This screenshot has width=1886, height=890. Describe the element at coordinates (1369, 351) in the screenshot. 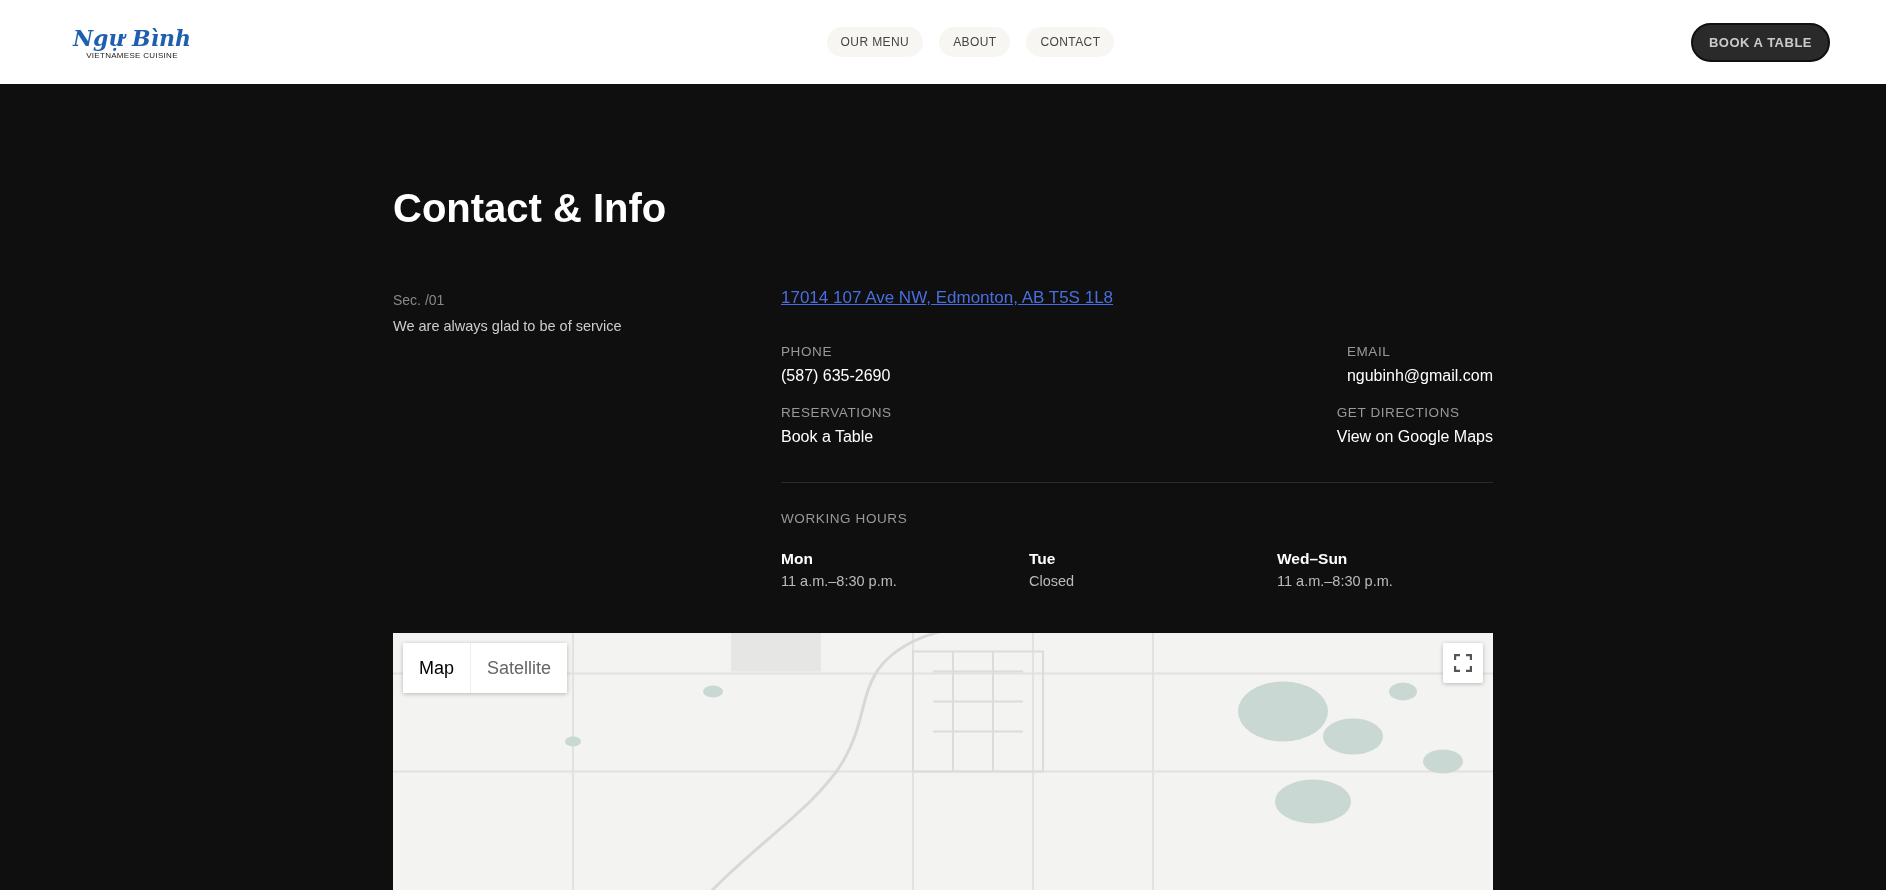

I see `detail-label: EMAIL` at that location.